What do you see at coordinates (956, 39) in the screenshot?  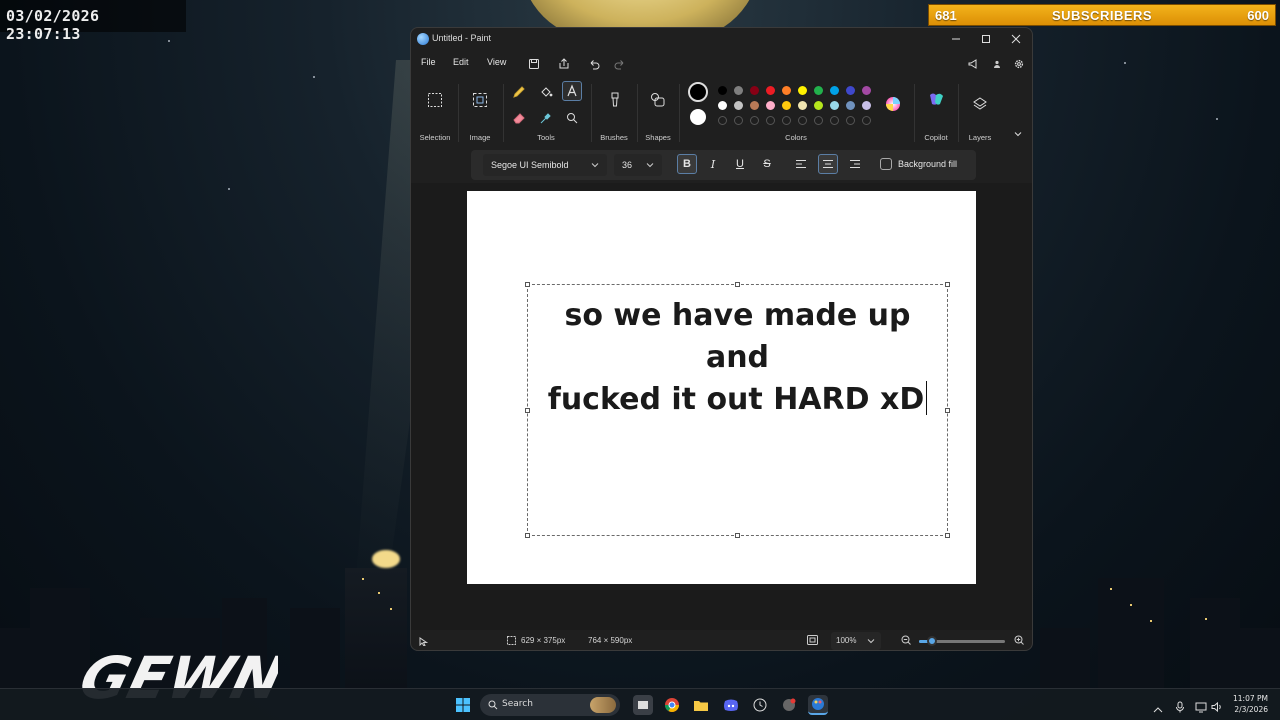 I see `minimize-button` at bounding box center [956, 39].